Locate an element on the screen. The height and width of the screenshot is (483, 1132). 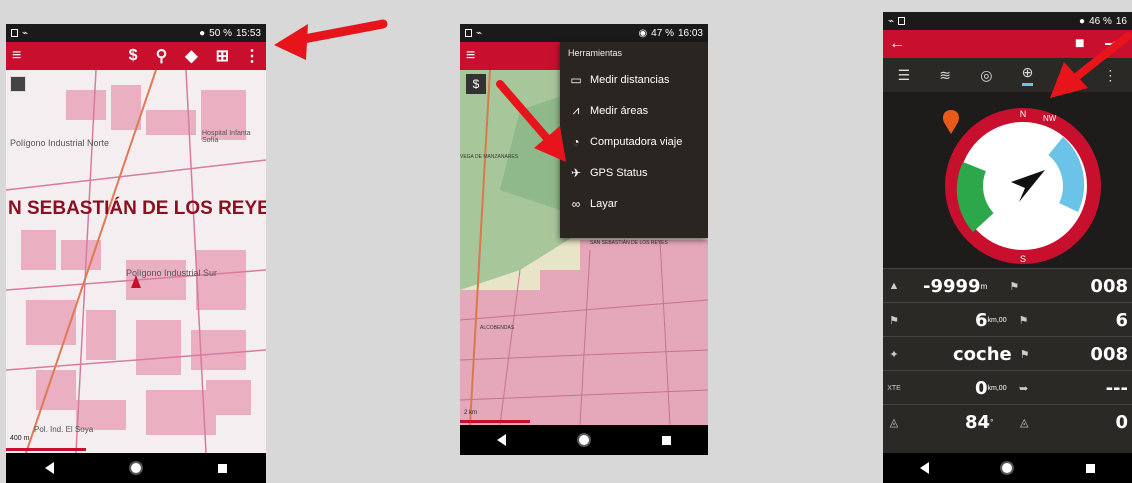
waypoint-icon: ⚲ is located at coordinates (162, 56).